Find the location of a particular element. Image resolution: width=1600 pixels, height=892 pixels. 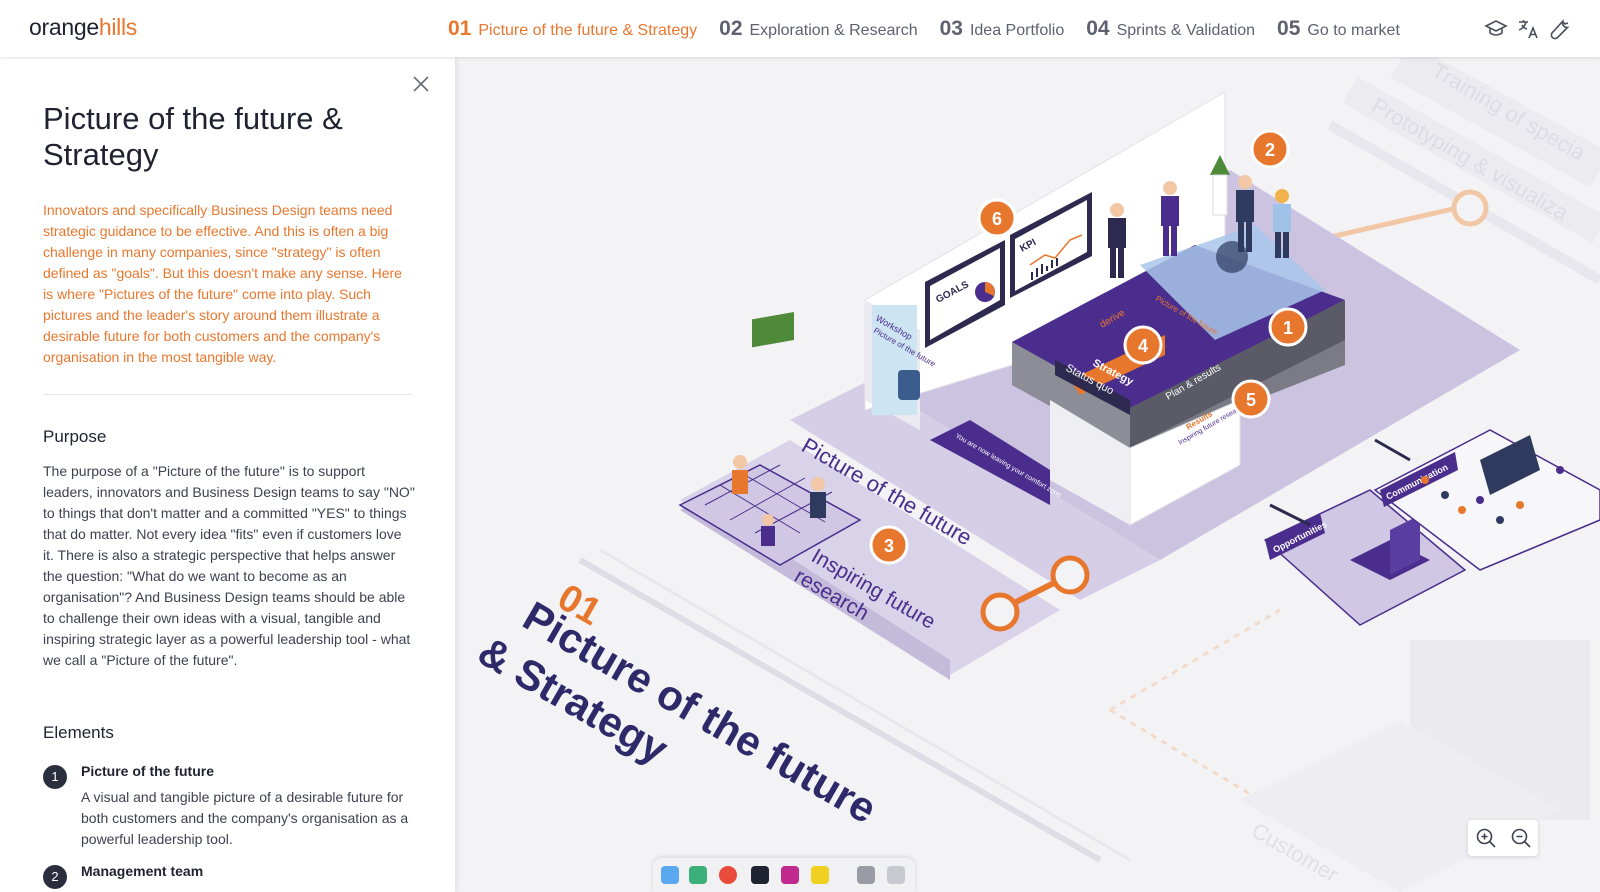

nav-phase-number: 02 is located at coordinates (731, 28).